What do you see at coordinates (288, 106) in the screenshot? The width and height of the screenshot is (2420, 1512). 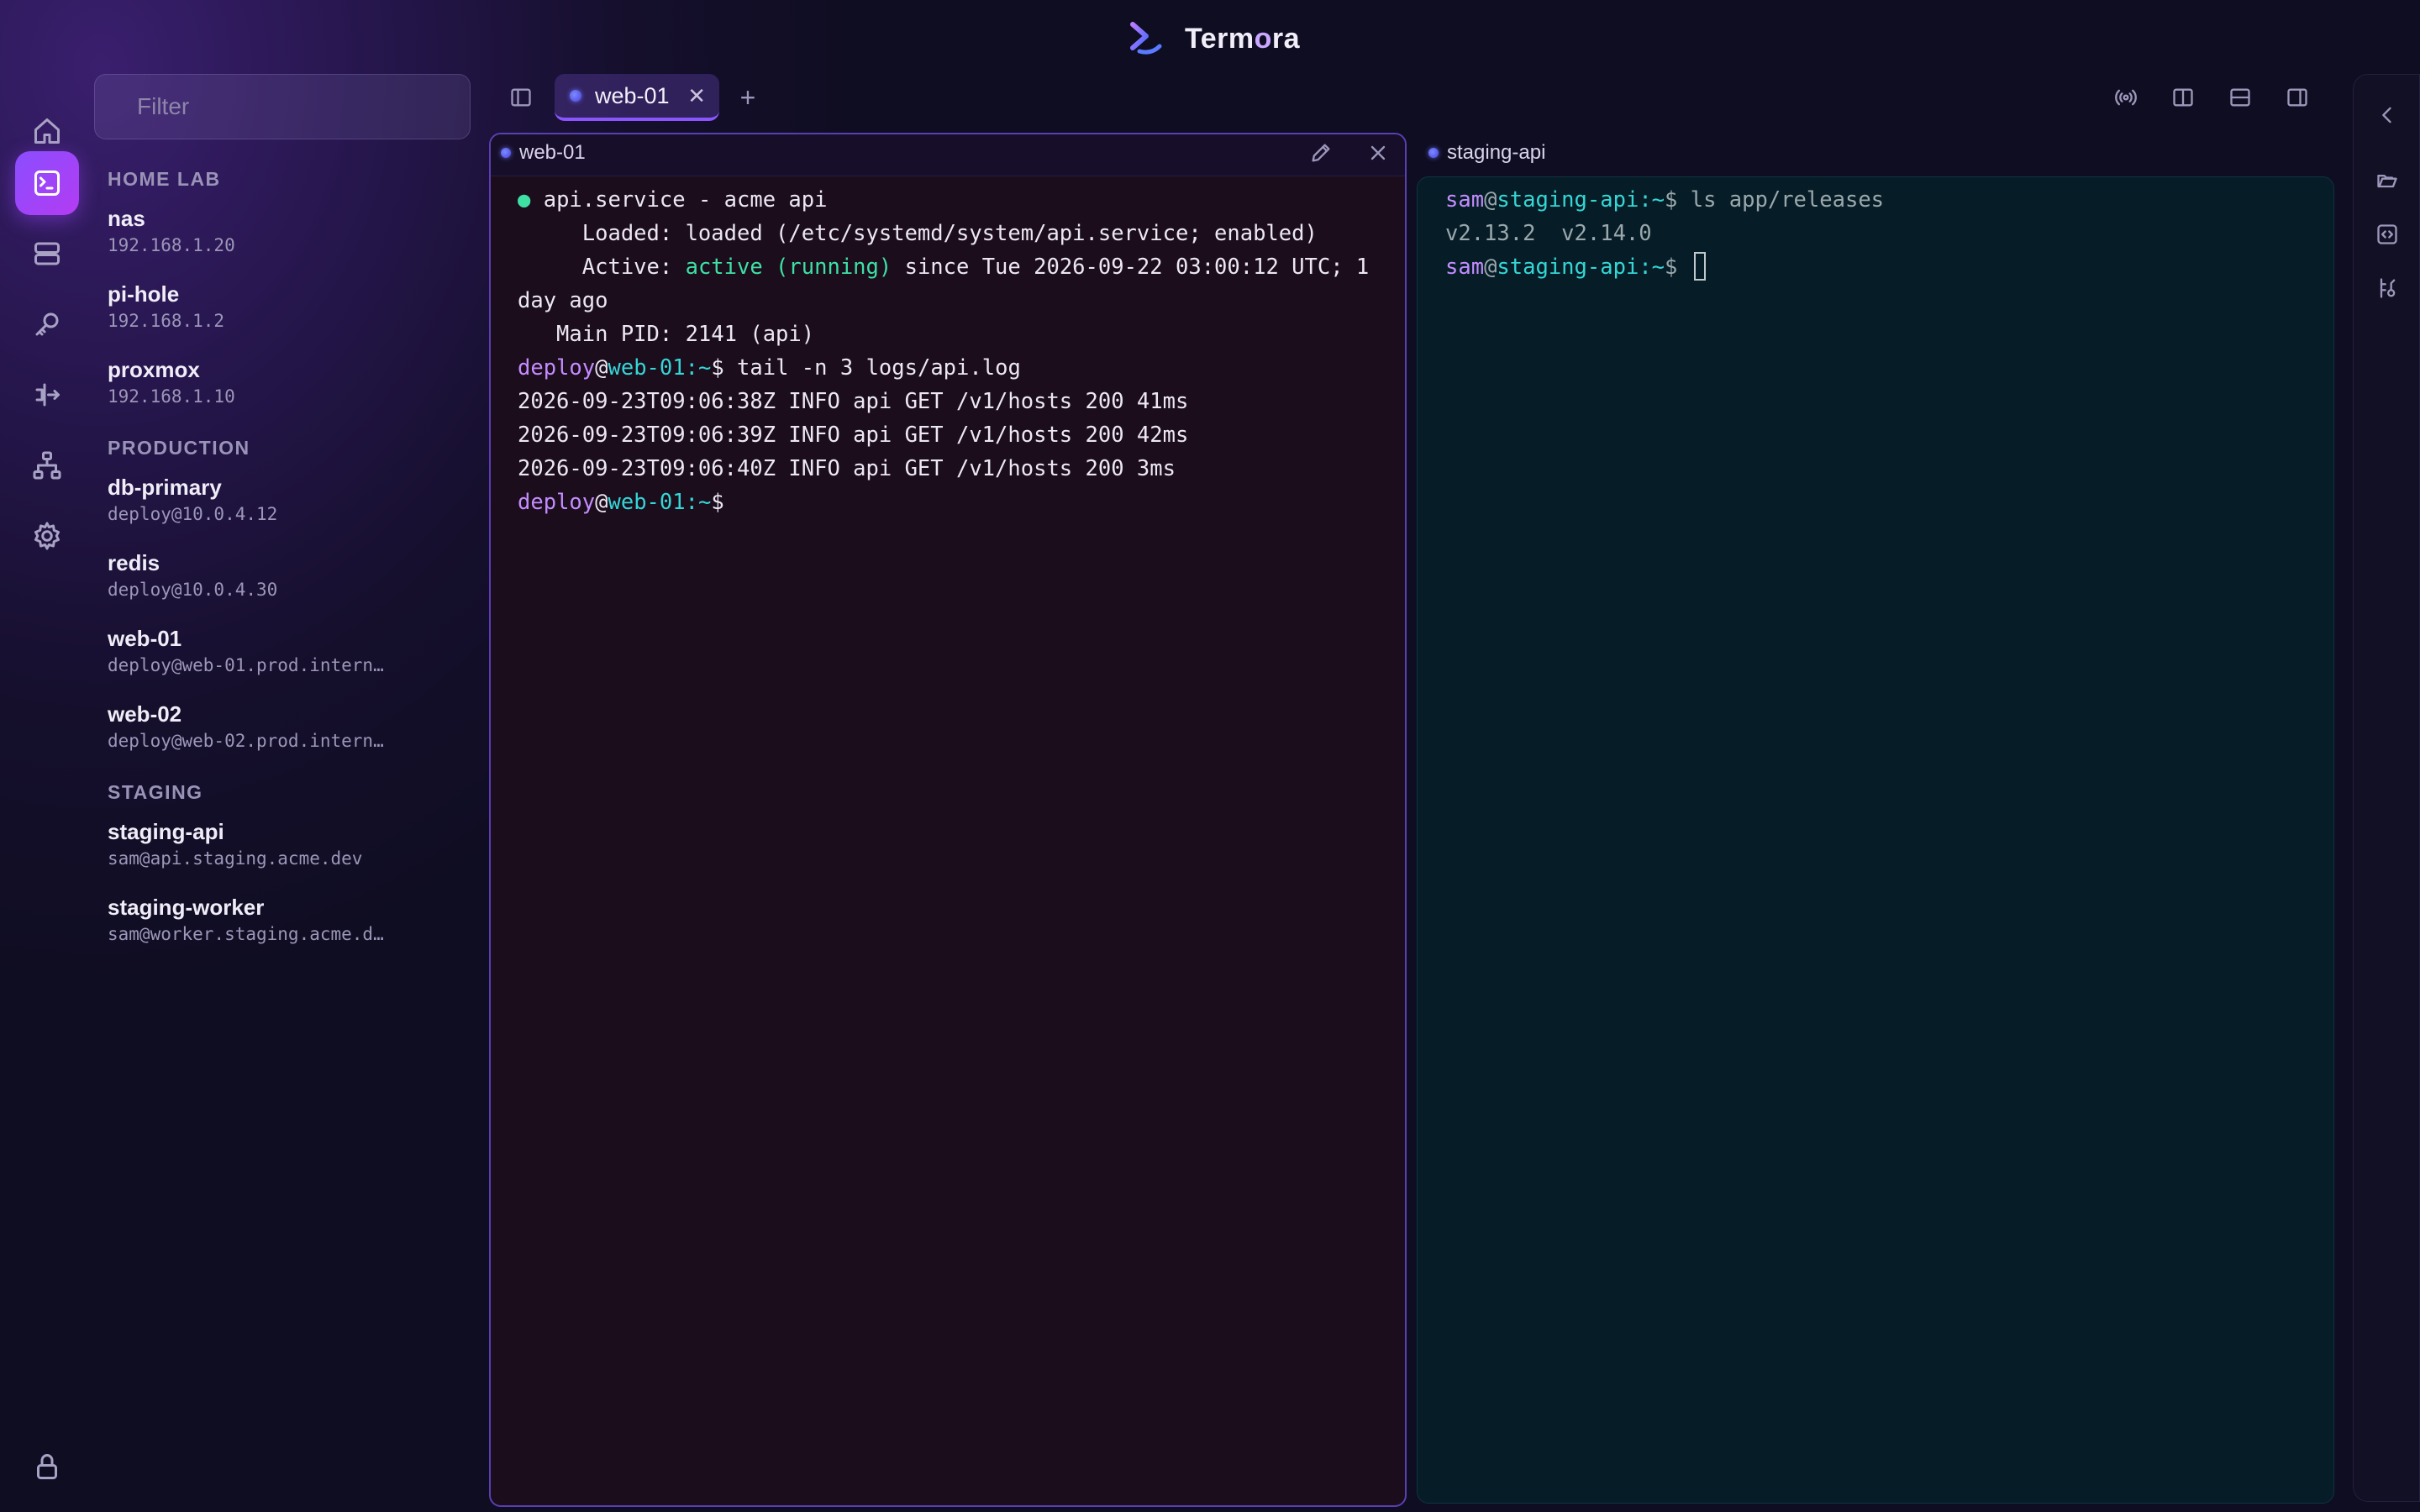 I see `filter-input` at bounding box center [288, 106].